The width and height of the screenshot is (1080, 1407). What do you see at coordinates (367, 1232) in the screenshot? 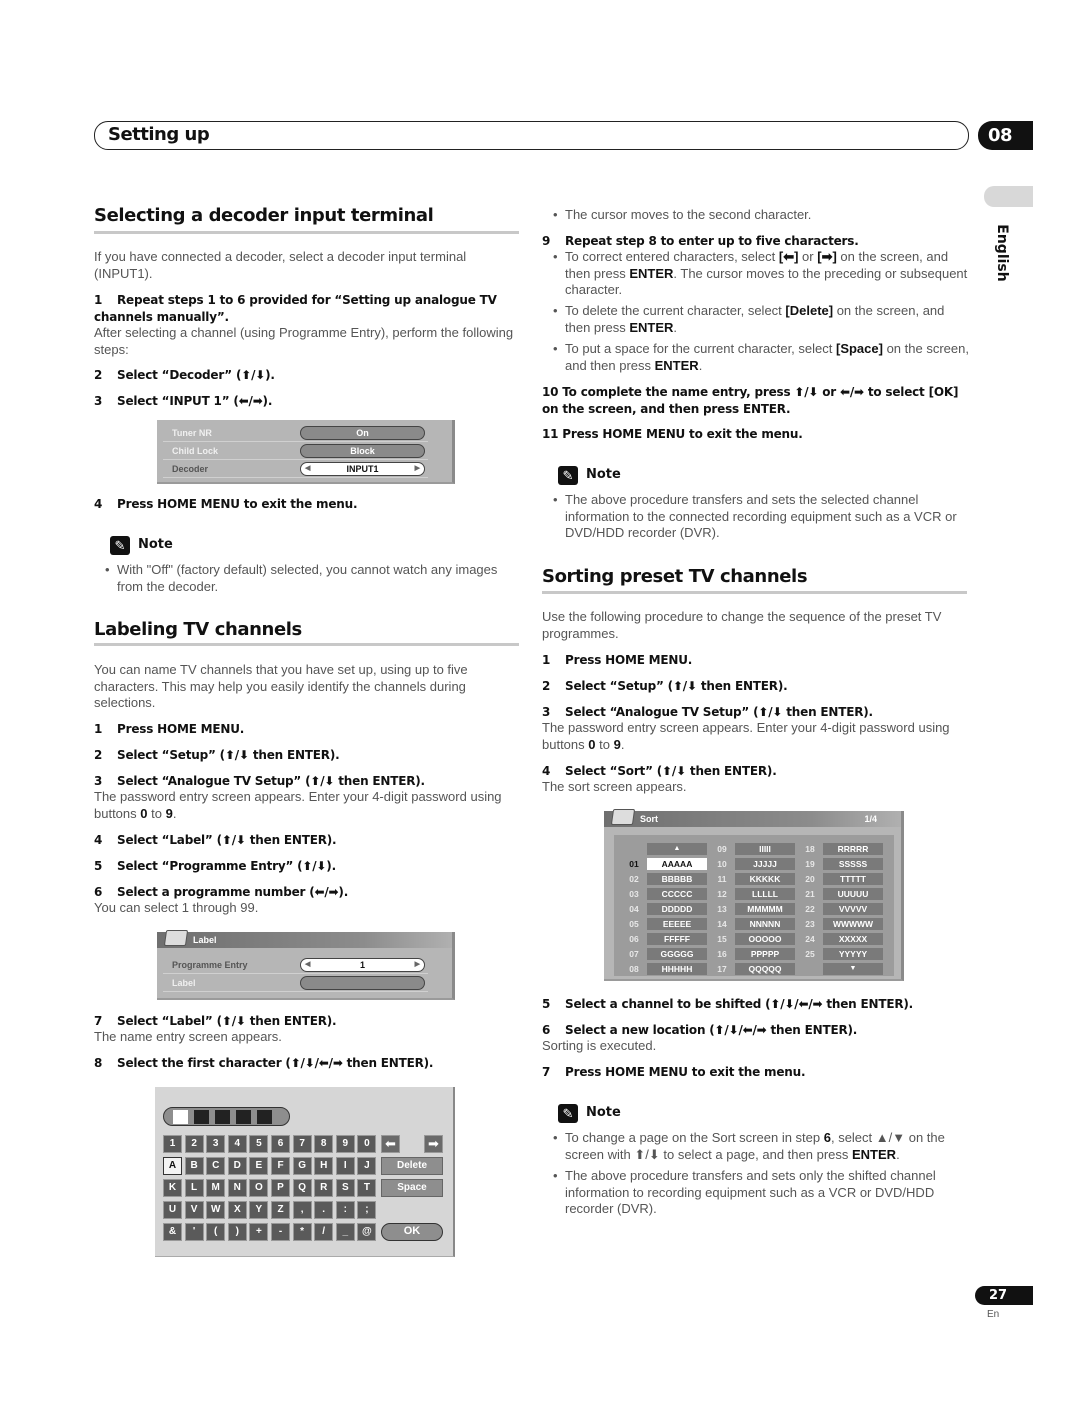
I see `key-button: @` at bounding box center [367, 1232].